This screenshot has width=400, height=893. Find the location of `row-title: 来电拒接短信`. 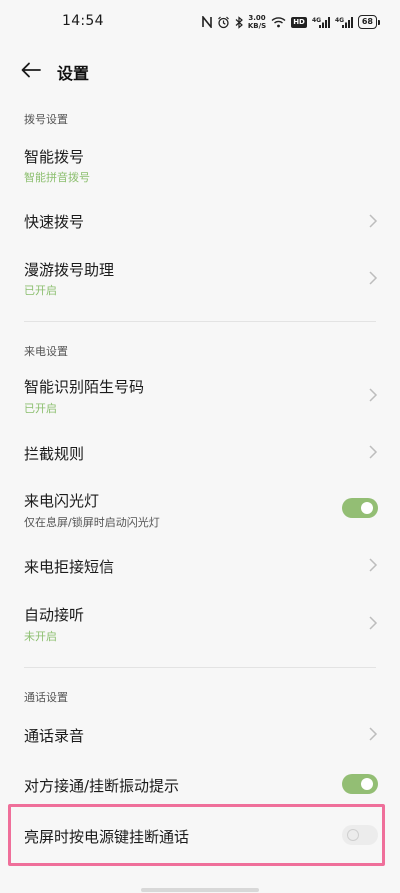

row-title: 来电拒接短信 is located at coordinates (69, 567).